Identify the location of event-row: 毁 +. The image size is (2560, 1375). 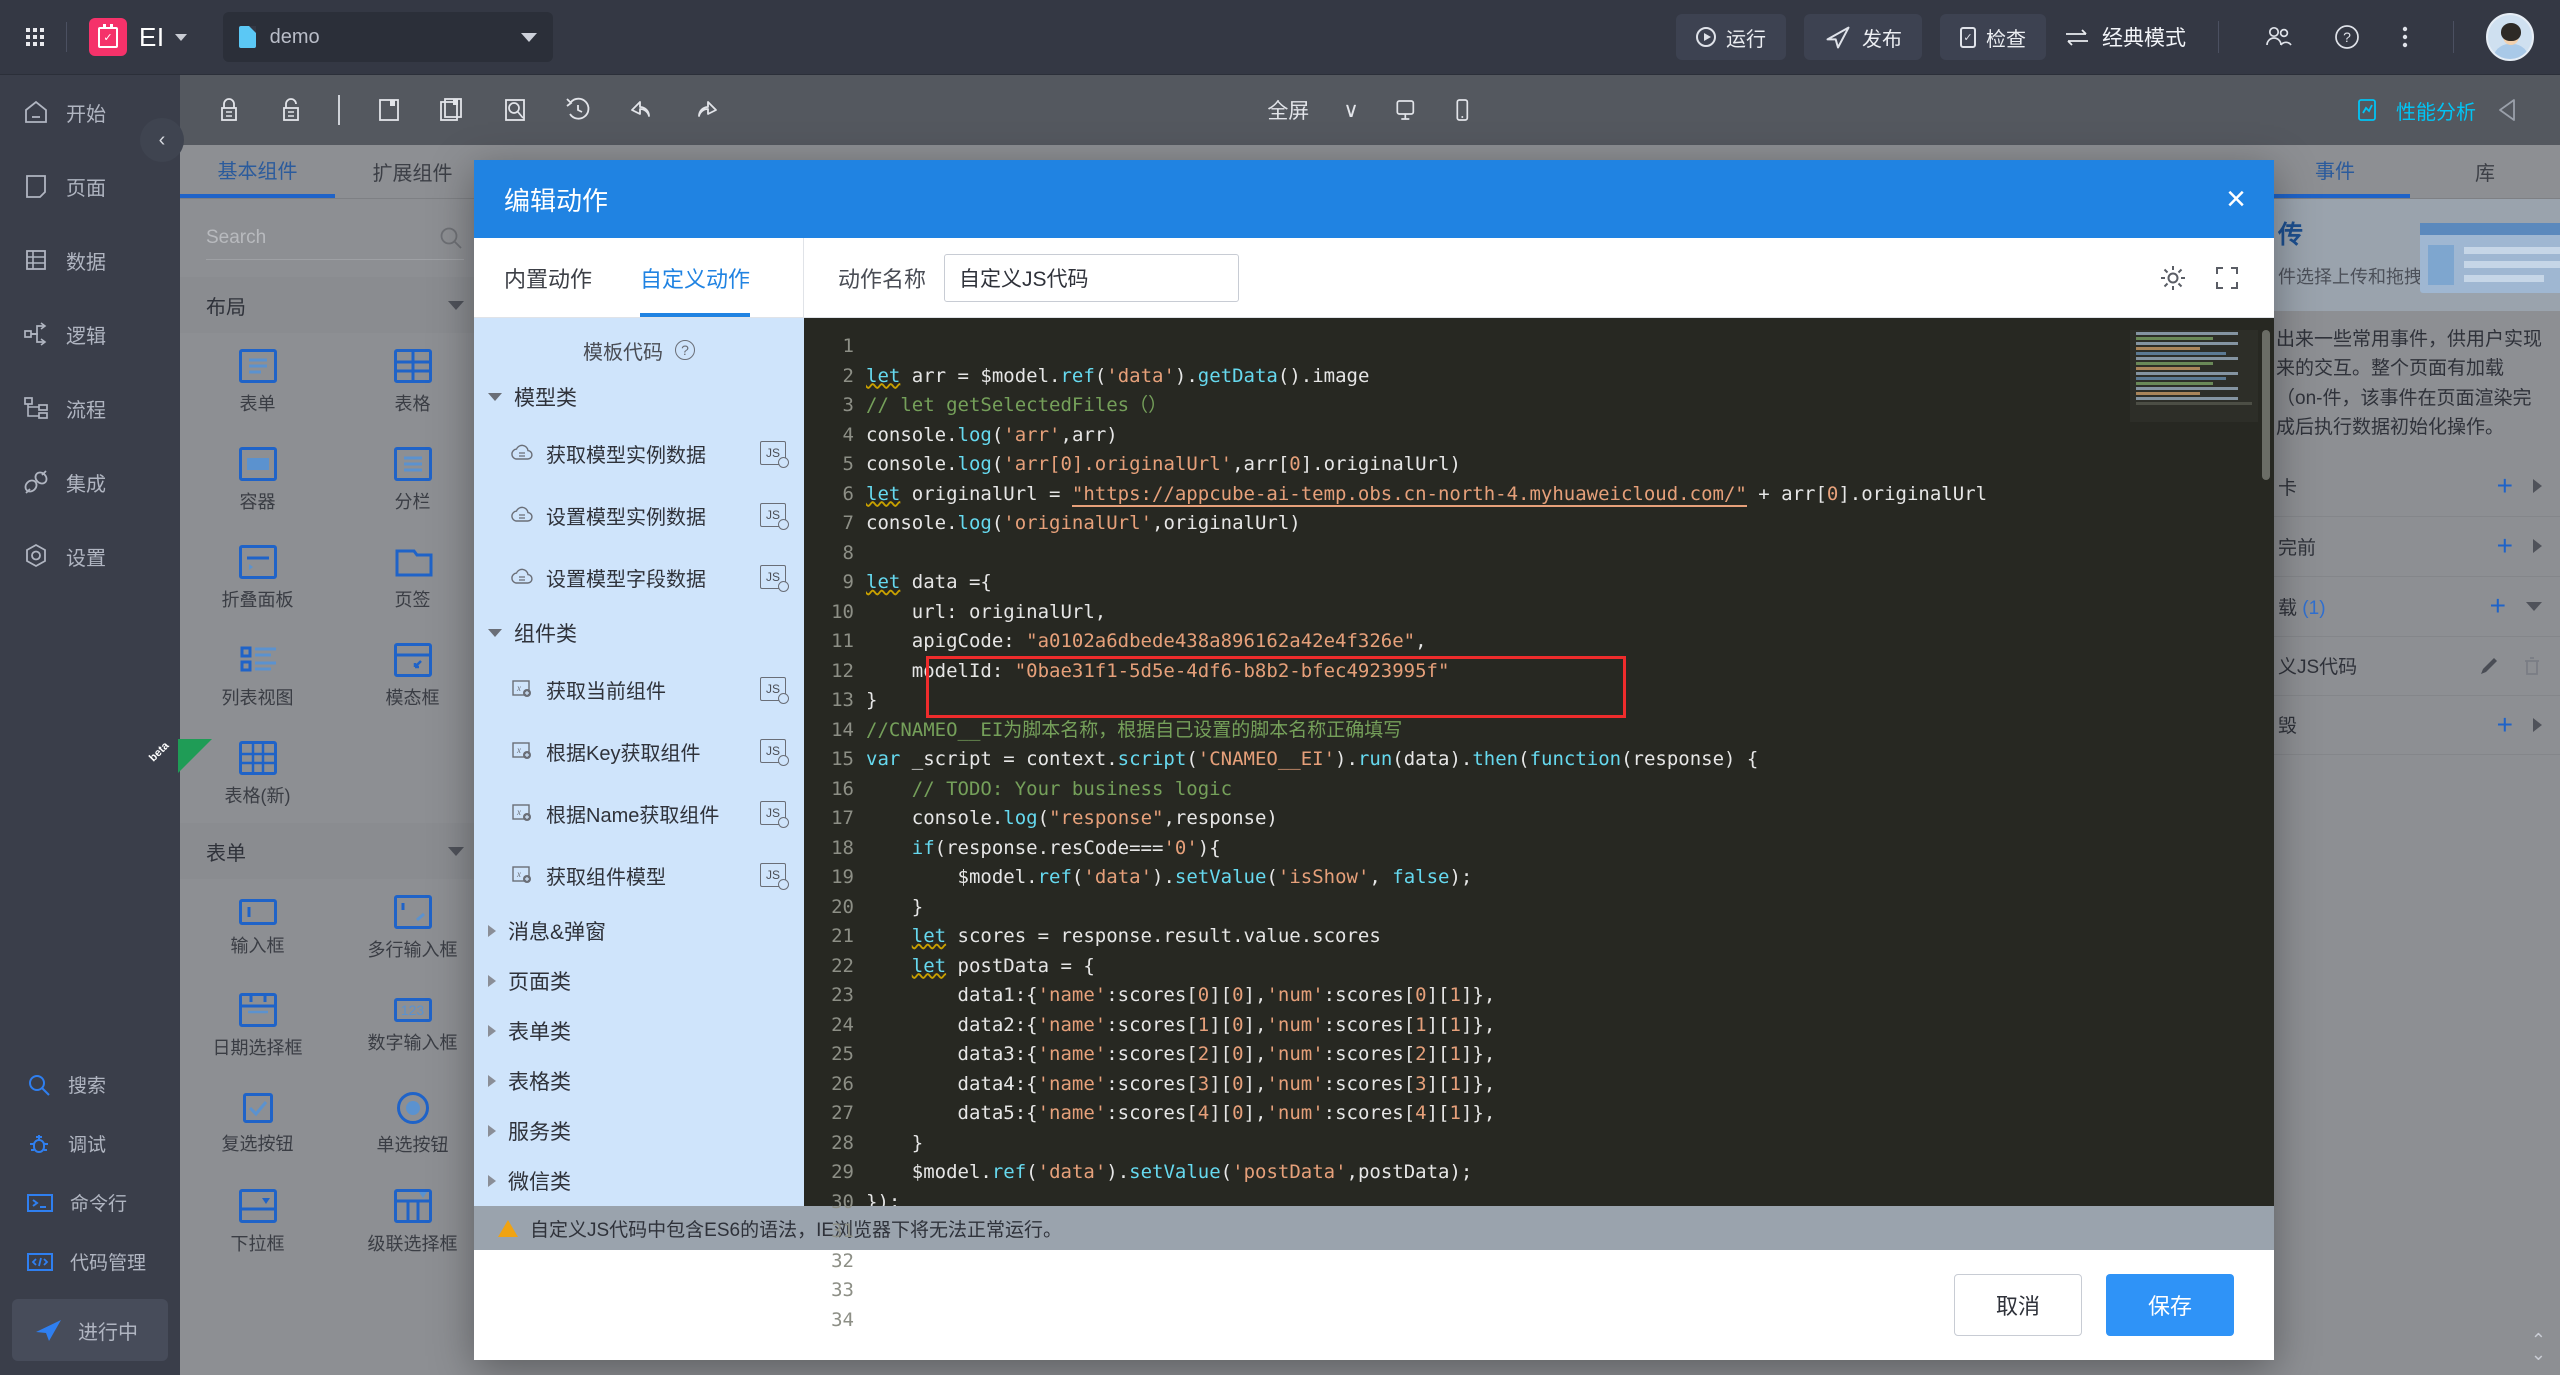
(2410, 724).